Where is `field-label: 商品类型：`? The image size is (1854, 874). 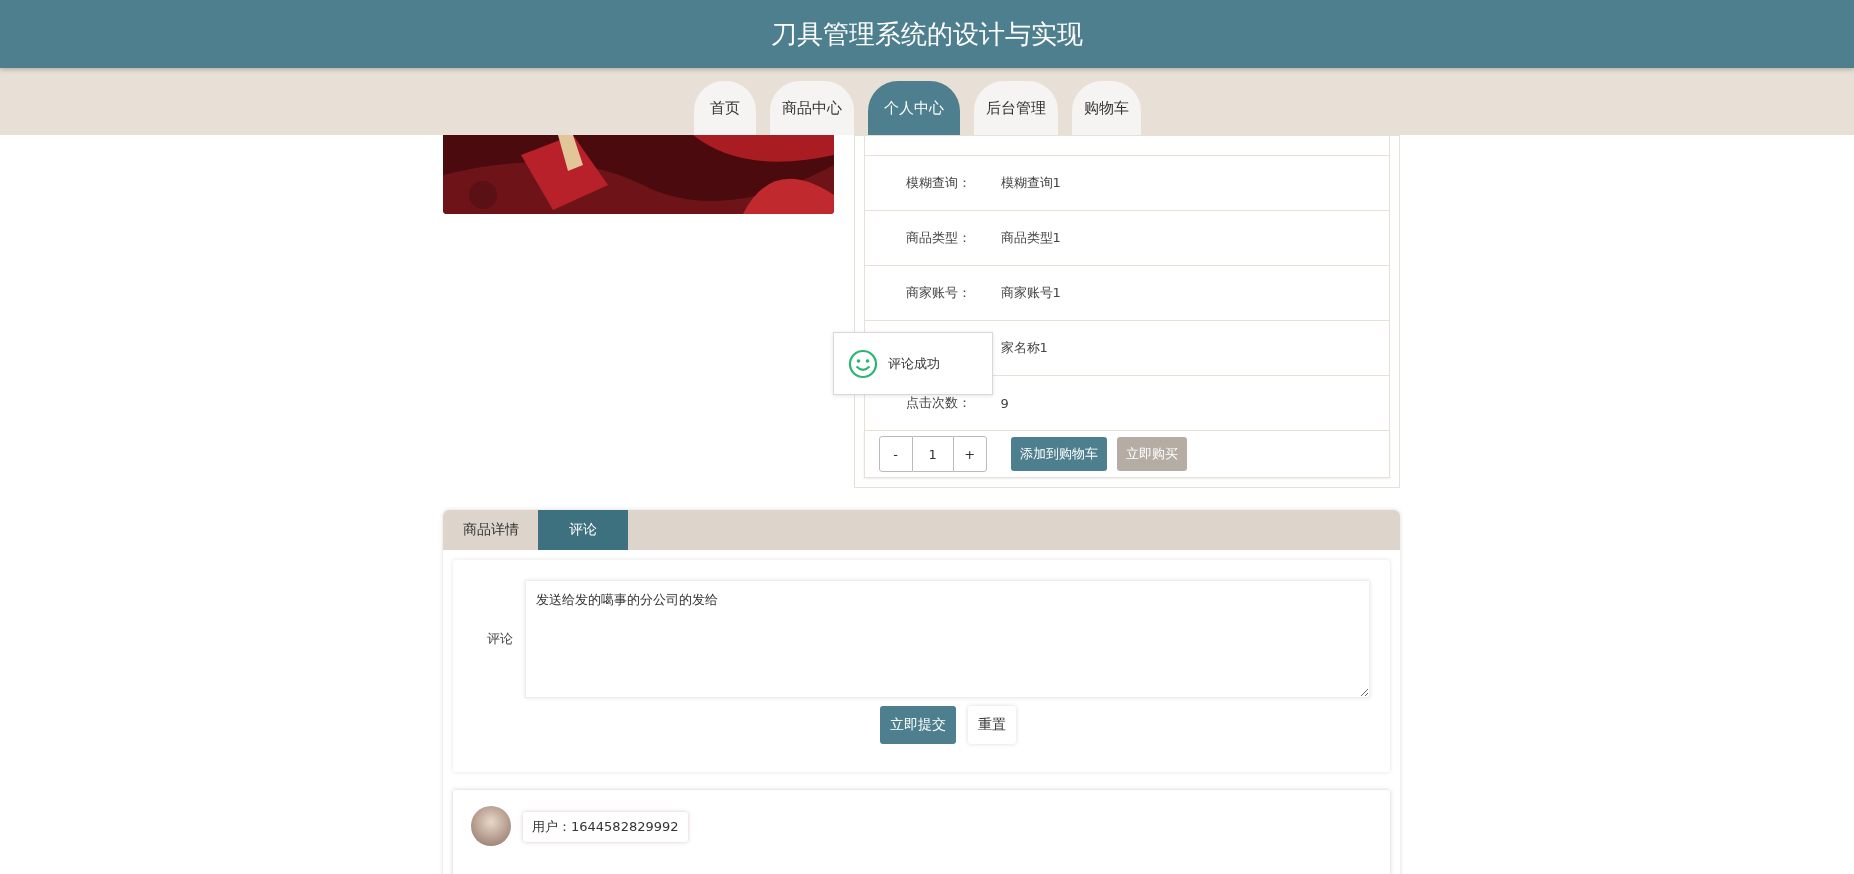
field-label: 商品类型： is located at coordinates (938, 237).